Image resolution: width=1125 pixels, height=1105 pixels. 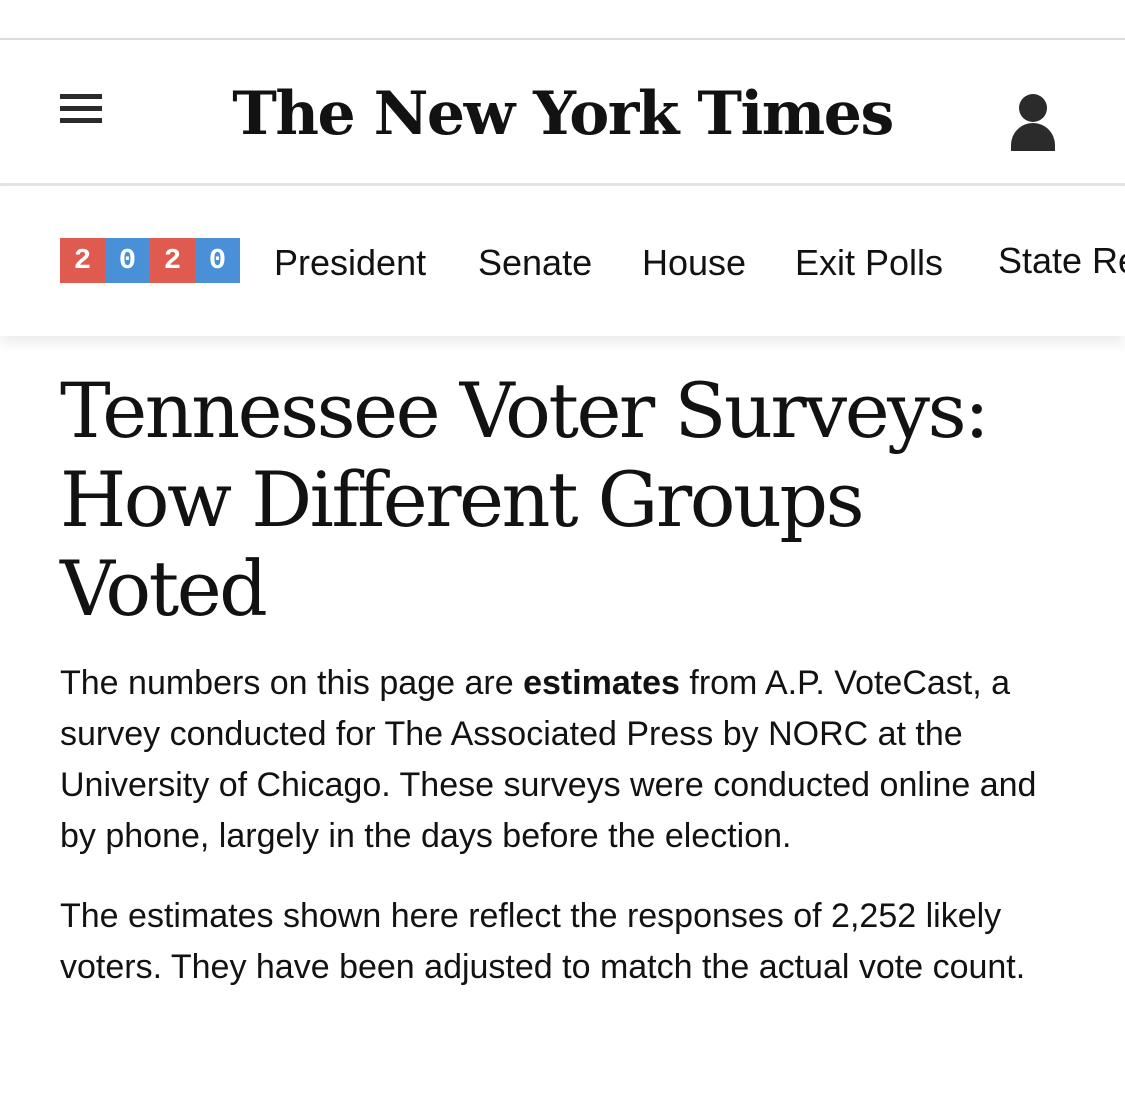 I want to click on nav-item-exit-polls: Exit Polls, so click(x=869, y=263).